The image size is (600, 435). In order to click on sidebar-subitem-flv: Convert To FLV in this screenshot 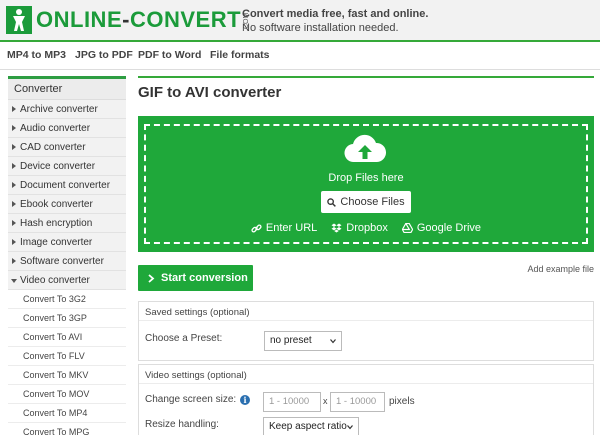, I will do `click(67, 356)`.